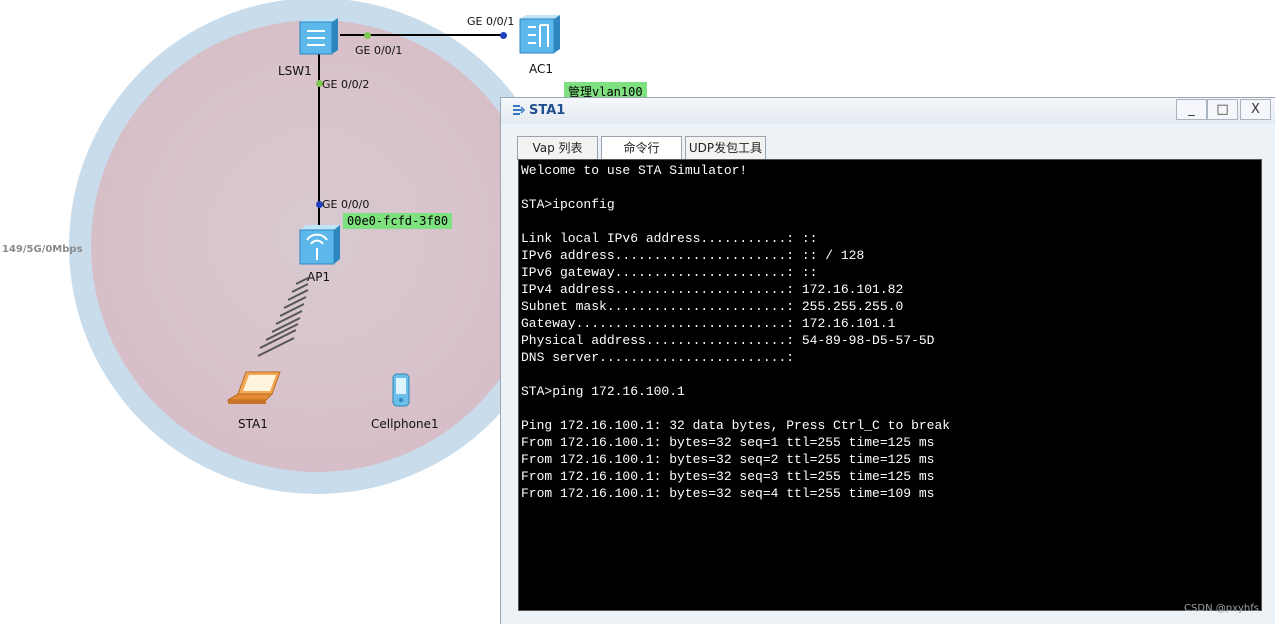 The height and width of the screenshot is (624, 1275). What do you see at coordinates (503, 35) in the screenshot?
I see `port-dot-ac1-ge001` at bounding box center [503, 35].